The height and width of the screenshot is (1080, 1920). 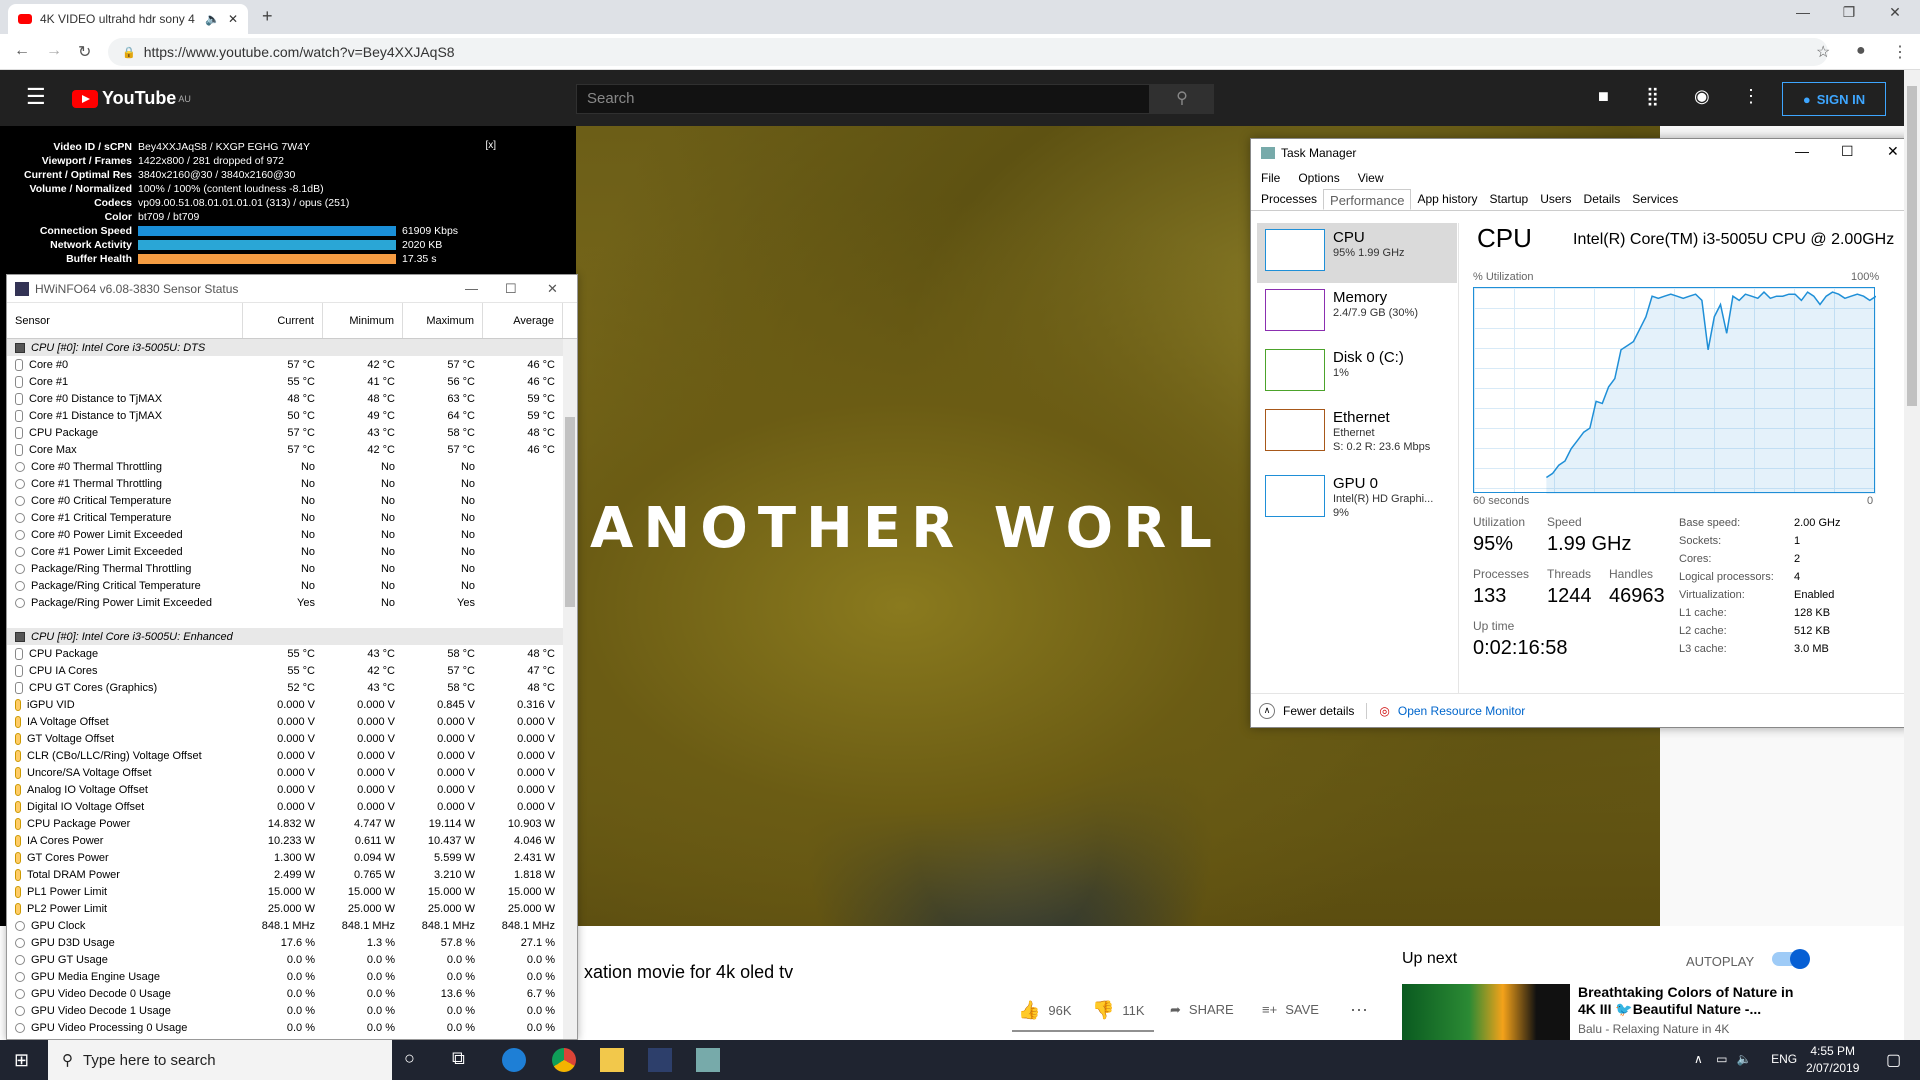 I want to click on cortana-icon: ○, so click(x=409, y=1058).